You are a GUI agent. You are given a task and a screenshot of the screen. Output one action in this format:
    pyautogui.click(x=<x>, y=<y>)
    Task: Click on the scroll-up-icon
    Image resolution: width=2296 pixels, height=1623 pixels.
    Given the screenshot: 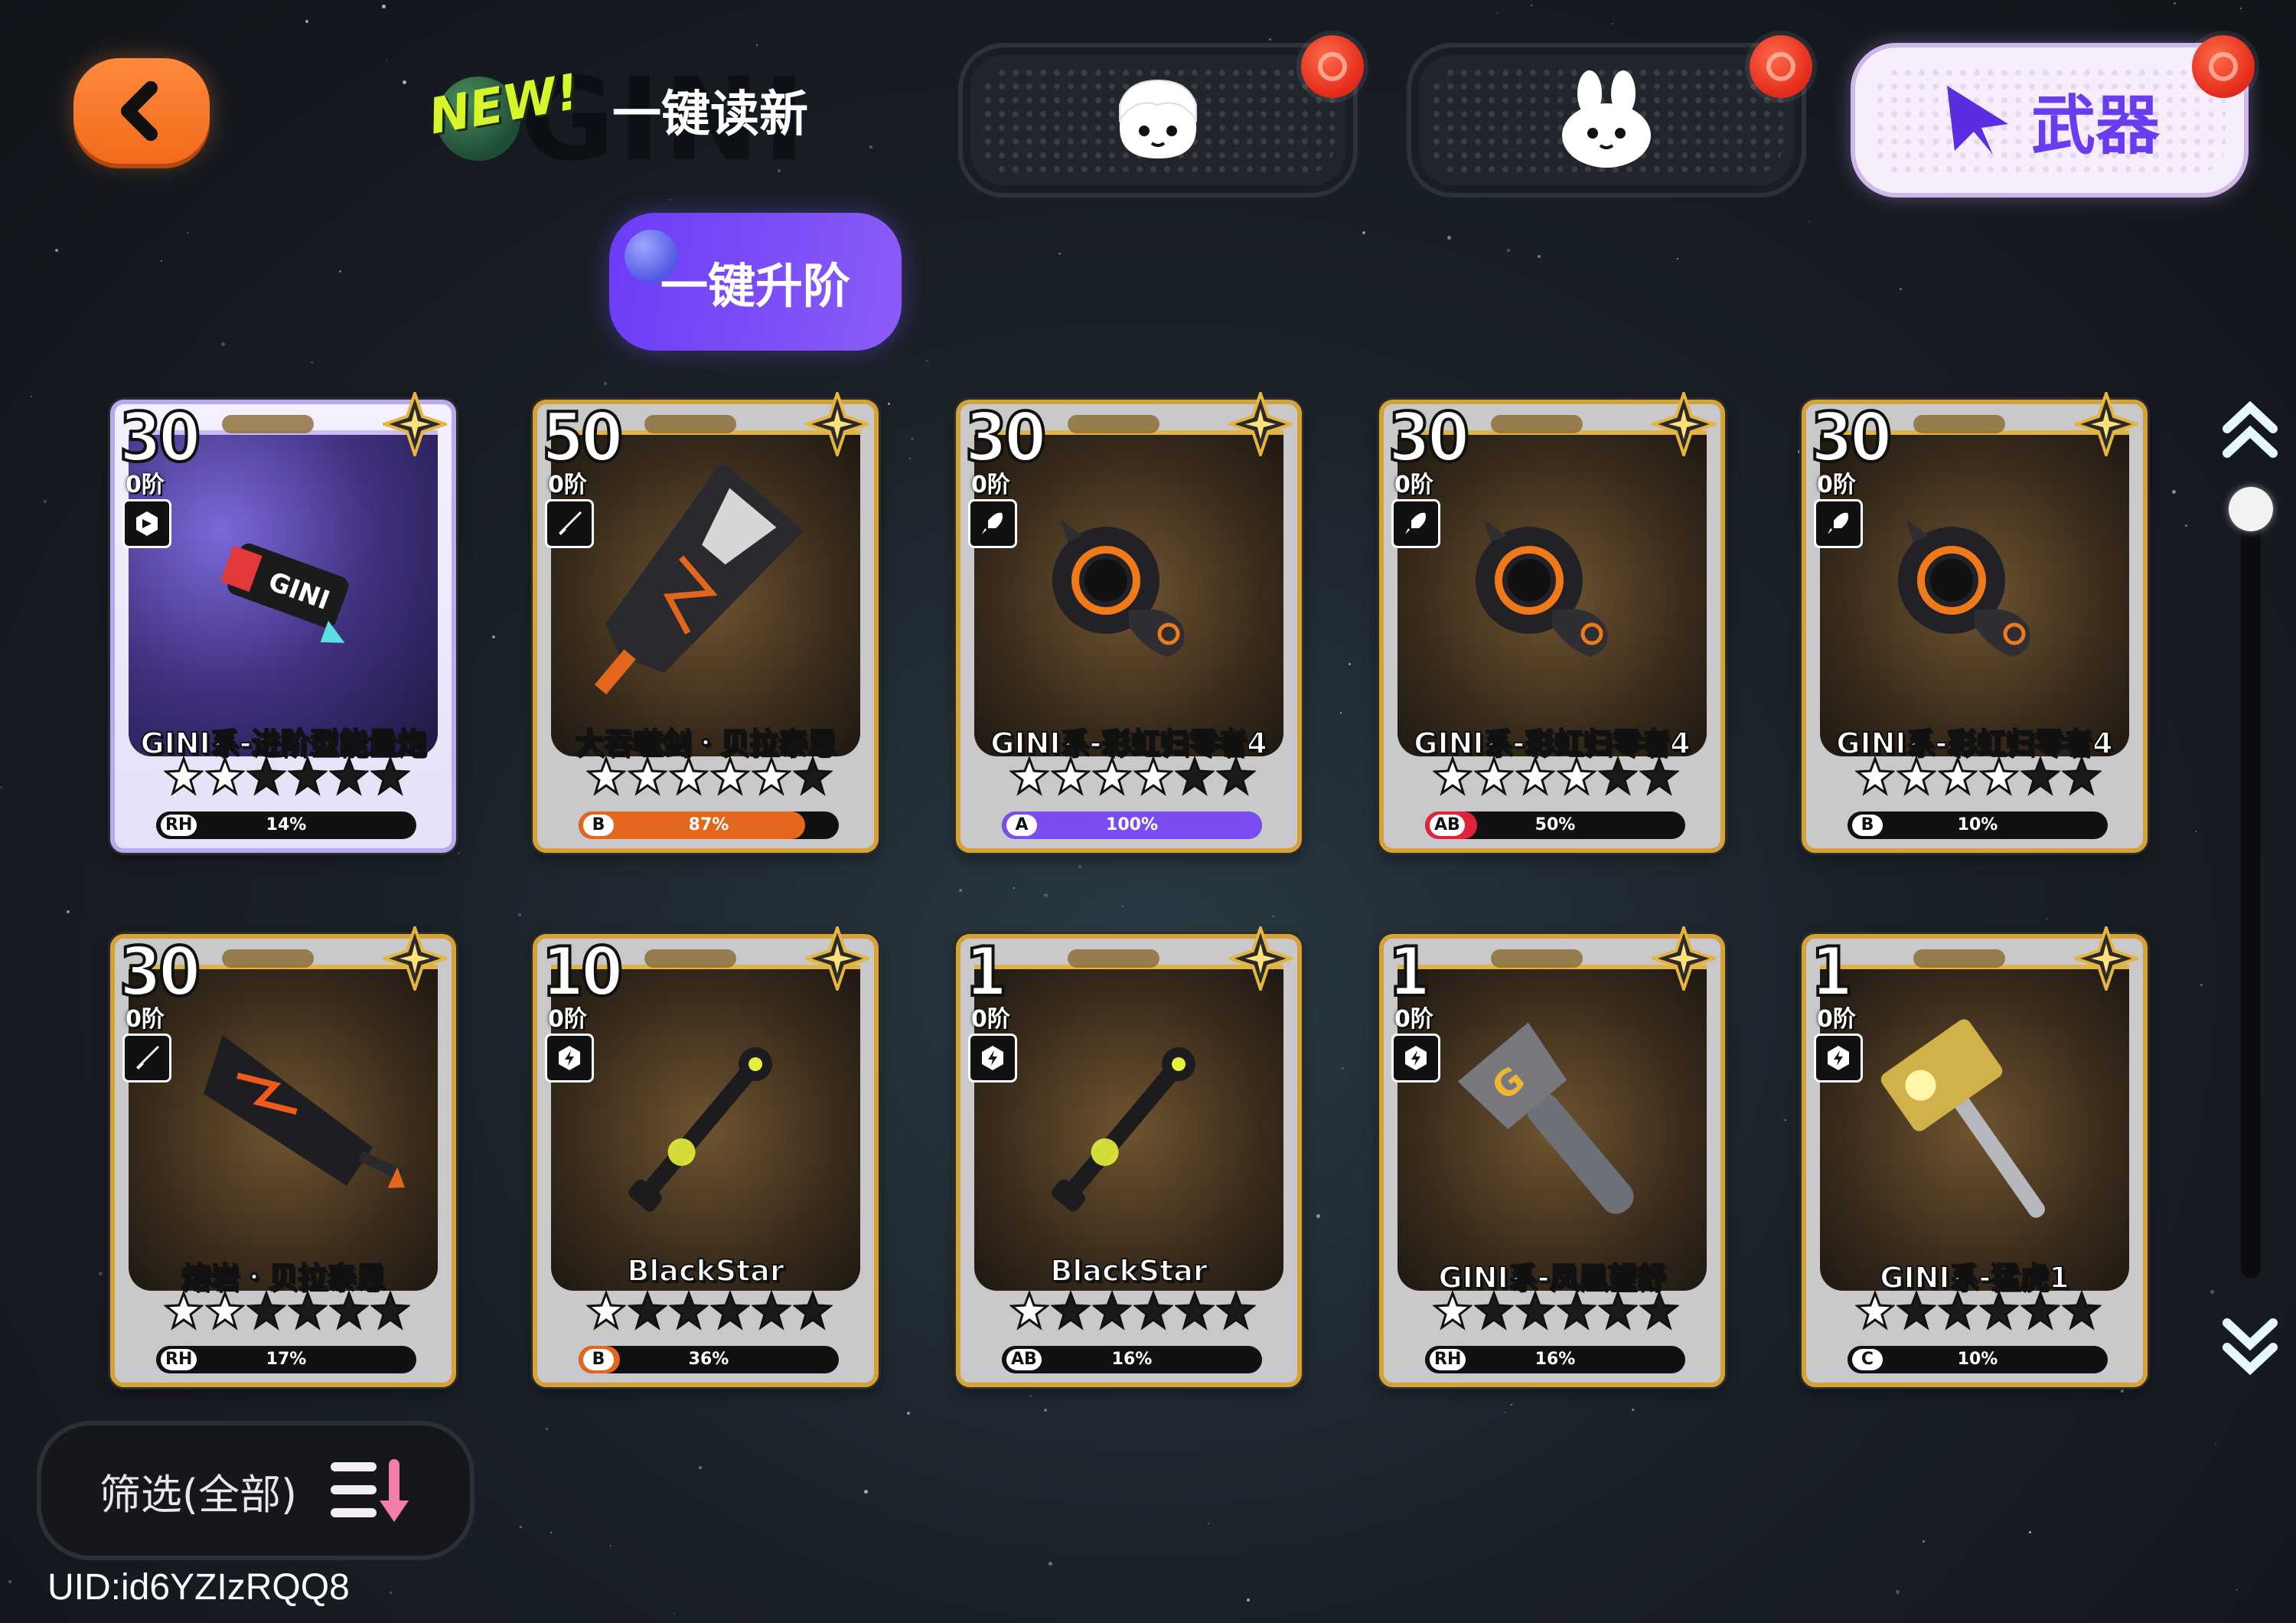 What is the action you would take?
    pyautogui.click(x=2250, y=433)
    